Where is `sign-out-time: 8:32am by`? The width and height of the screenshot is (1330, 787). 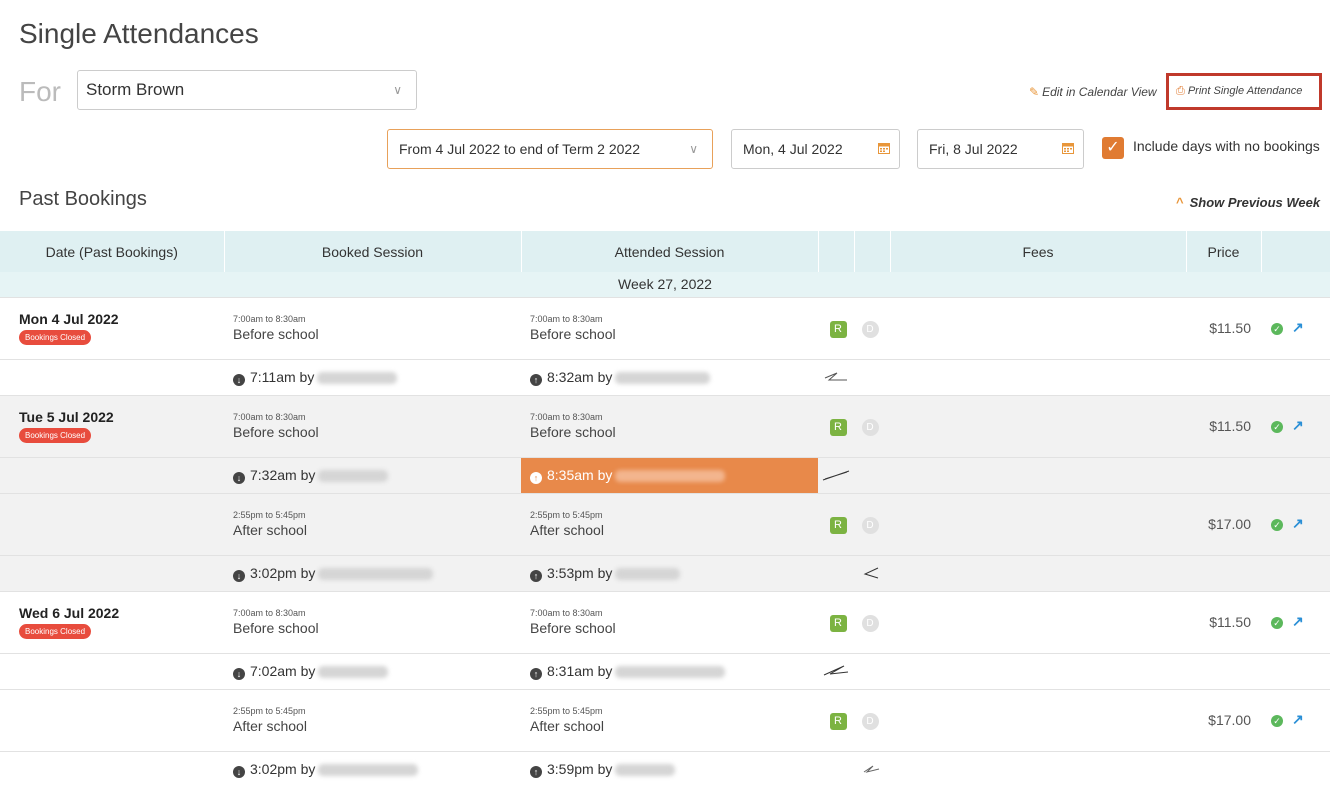
sign-out-time: 8:32am by is located at coordinates (580, 376).